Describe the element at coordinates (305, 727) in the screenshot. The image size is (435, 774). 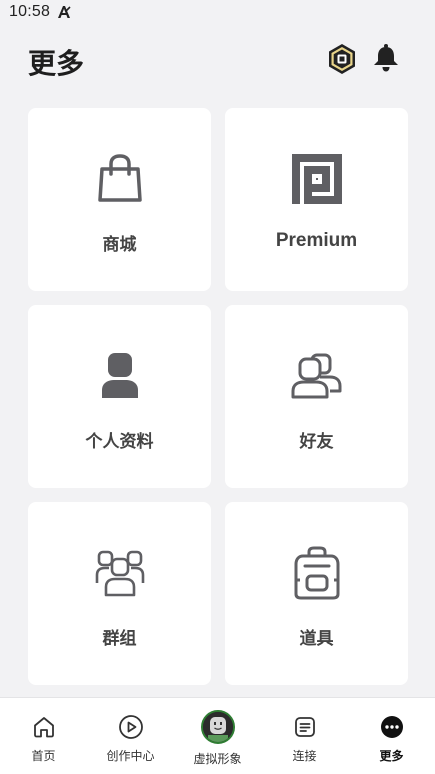
I see `chat-icon` at that location.